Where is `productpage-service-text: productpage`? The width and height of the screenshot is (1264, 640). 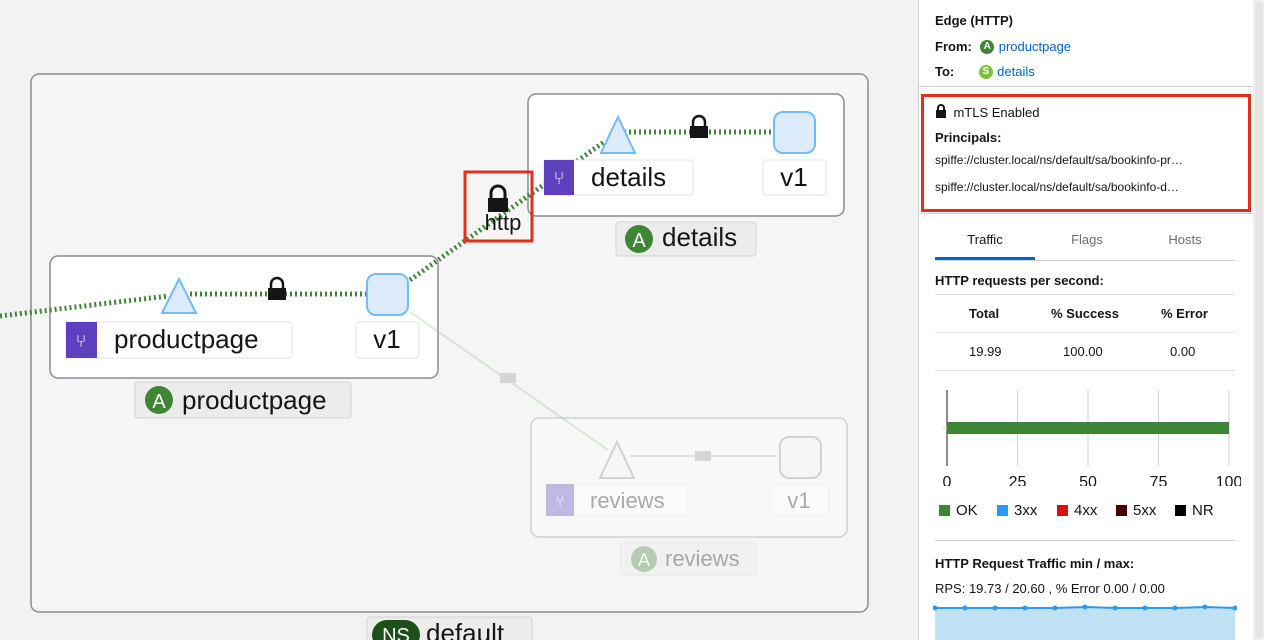
productpage-service-text: productpage is located at coordinates (186, 339).